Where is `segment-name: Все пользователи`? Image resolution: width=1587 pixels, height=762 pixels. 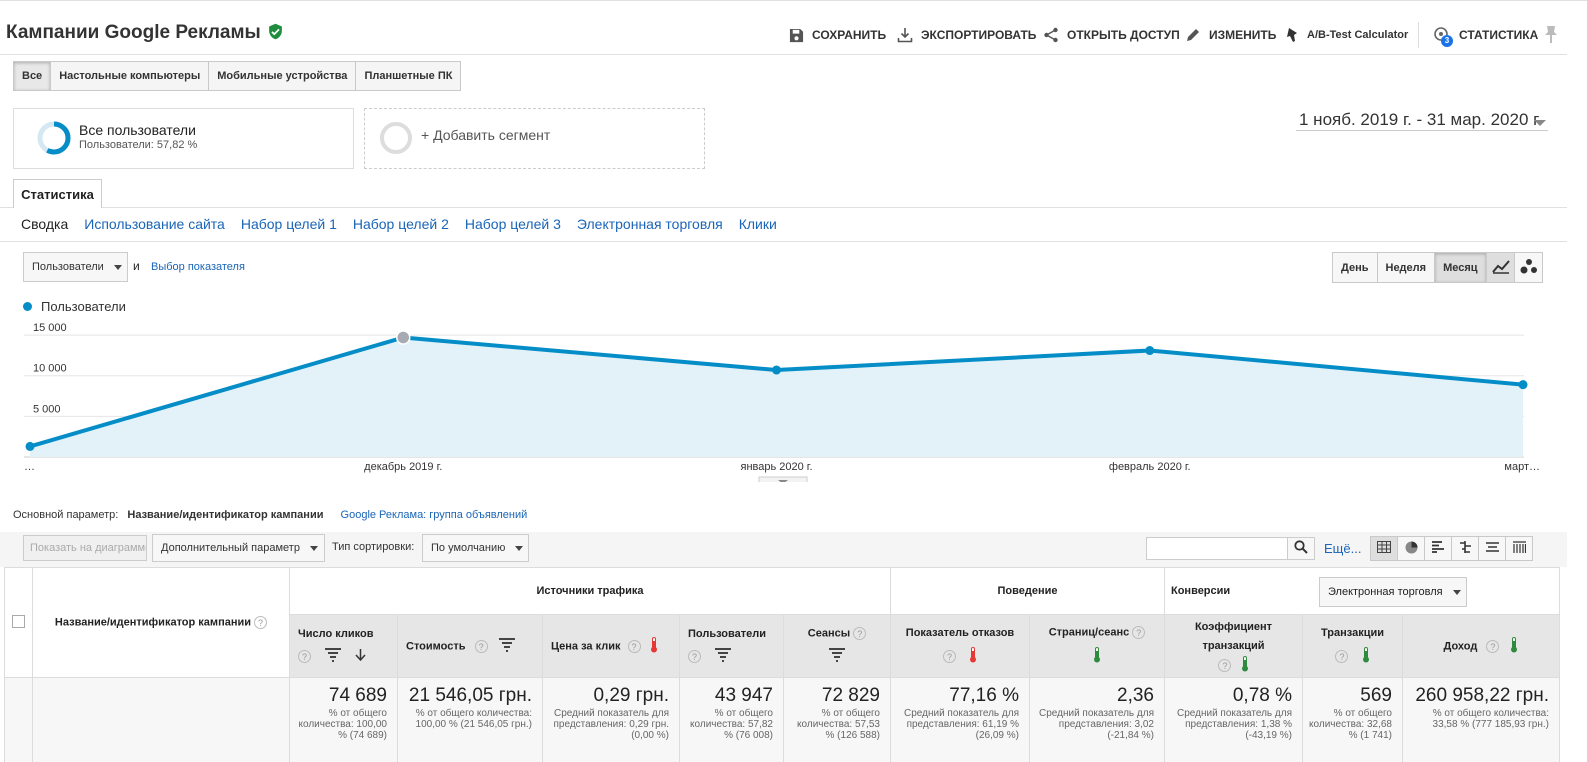
segment-name: Все пользователи is located at coordinates (137, 130).